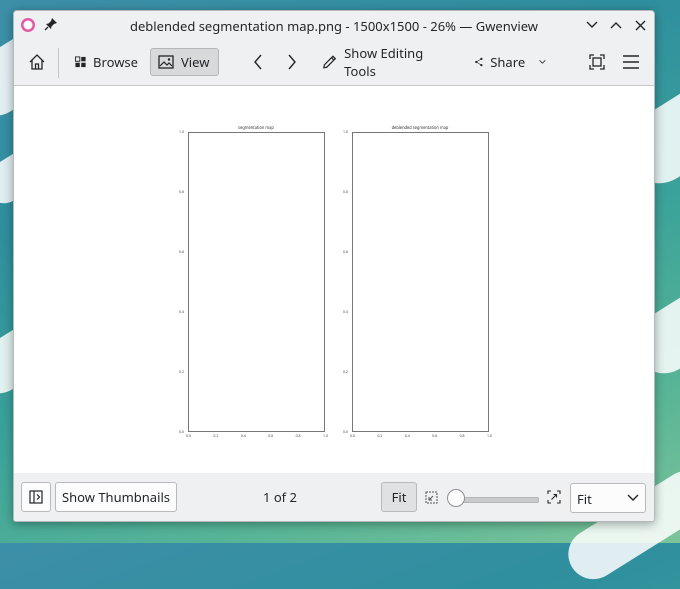  What do you see at coordinates (181, 252) in the screenshot?
I see `left-plot-y-tick: 0.6` at bounding box center [181, 252].